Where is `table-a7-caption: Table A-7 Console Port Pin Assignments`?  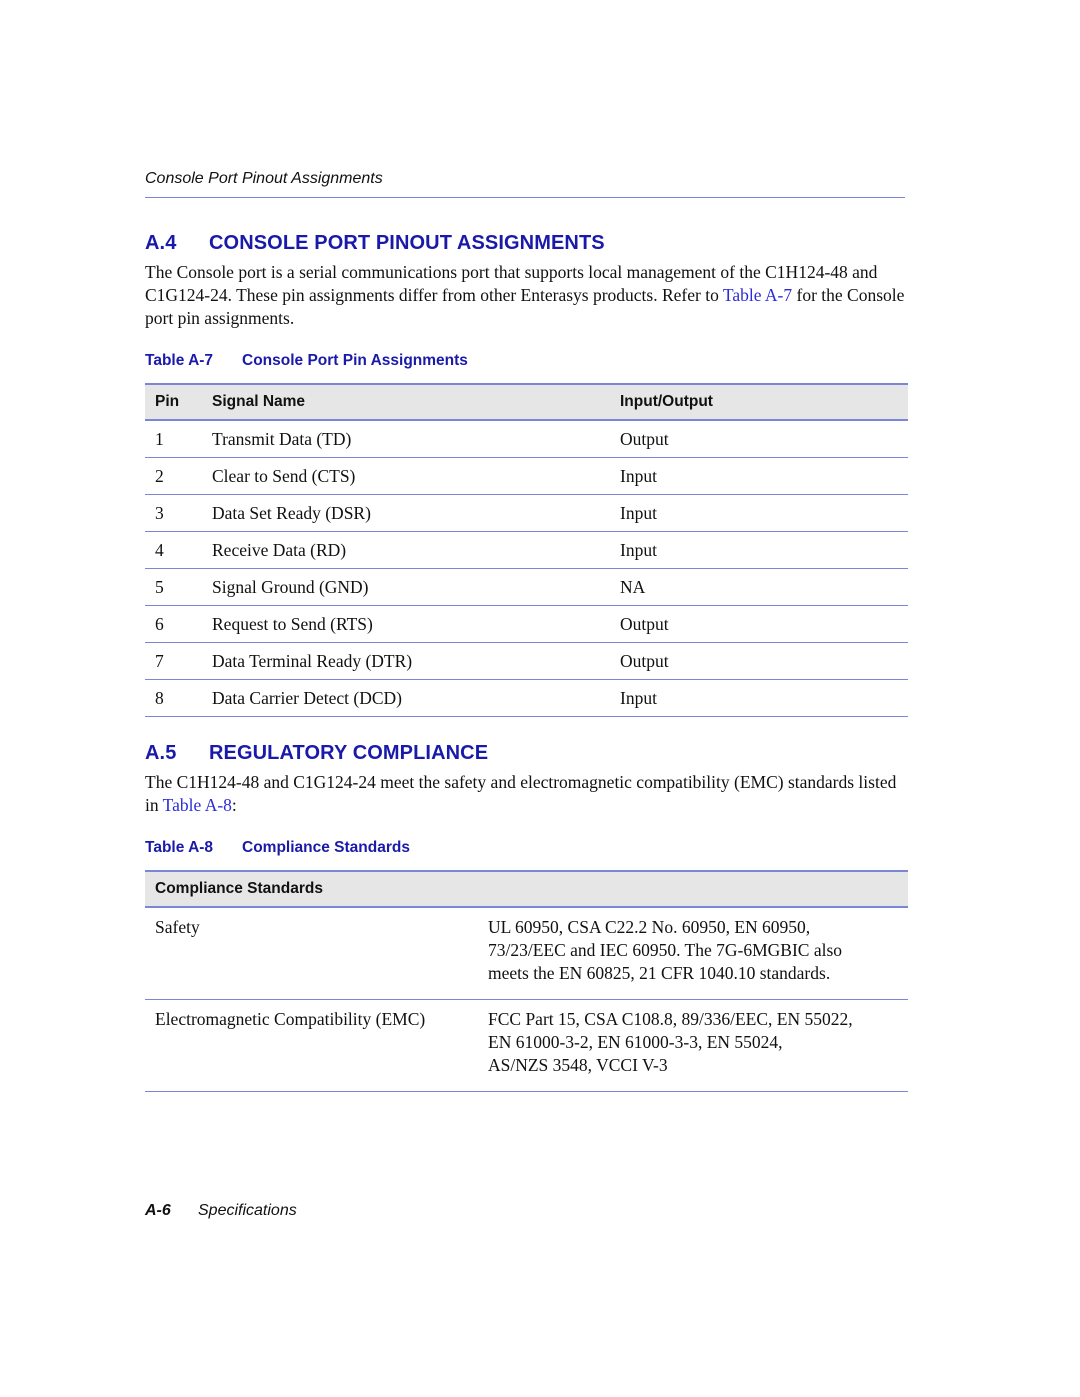
table-a7-caption: Table A-7 Console Port Pin Assignments is located at coordinates (306, 361).